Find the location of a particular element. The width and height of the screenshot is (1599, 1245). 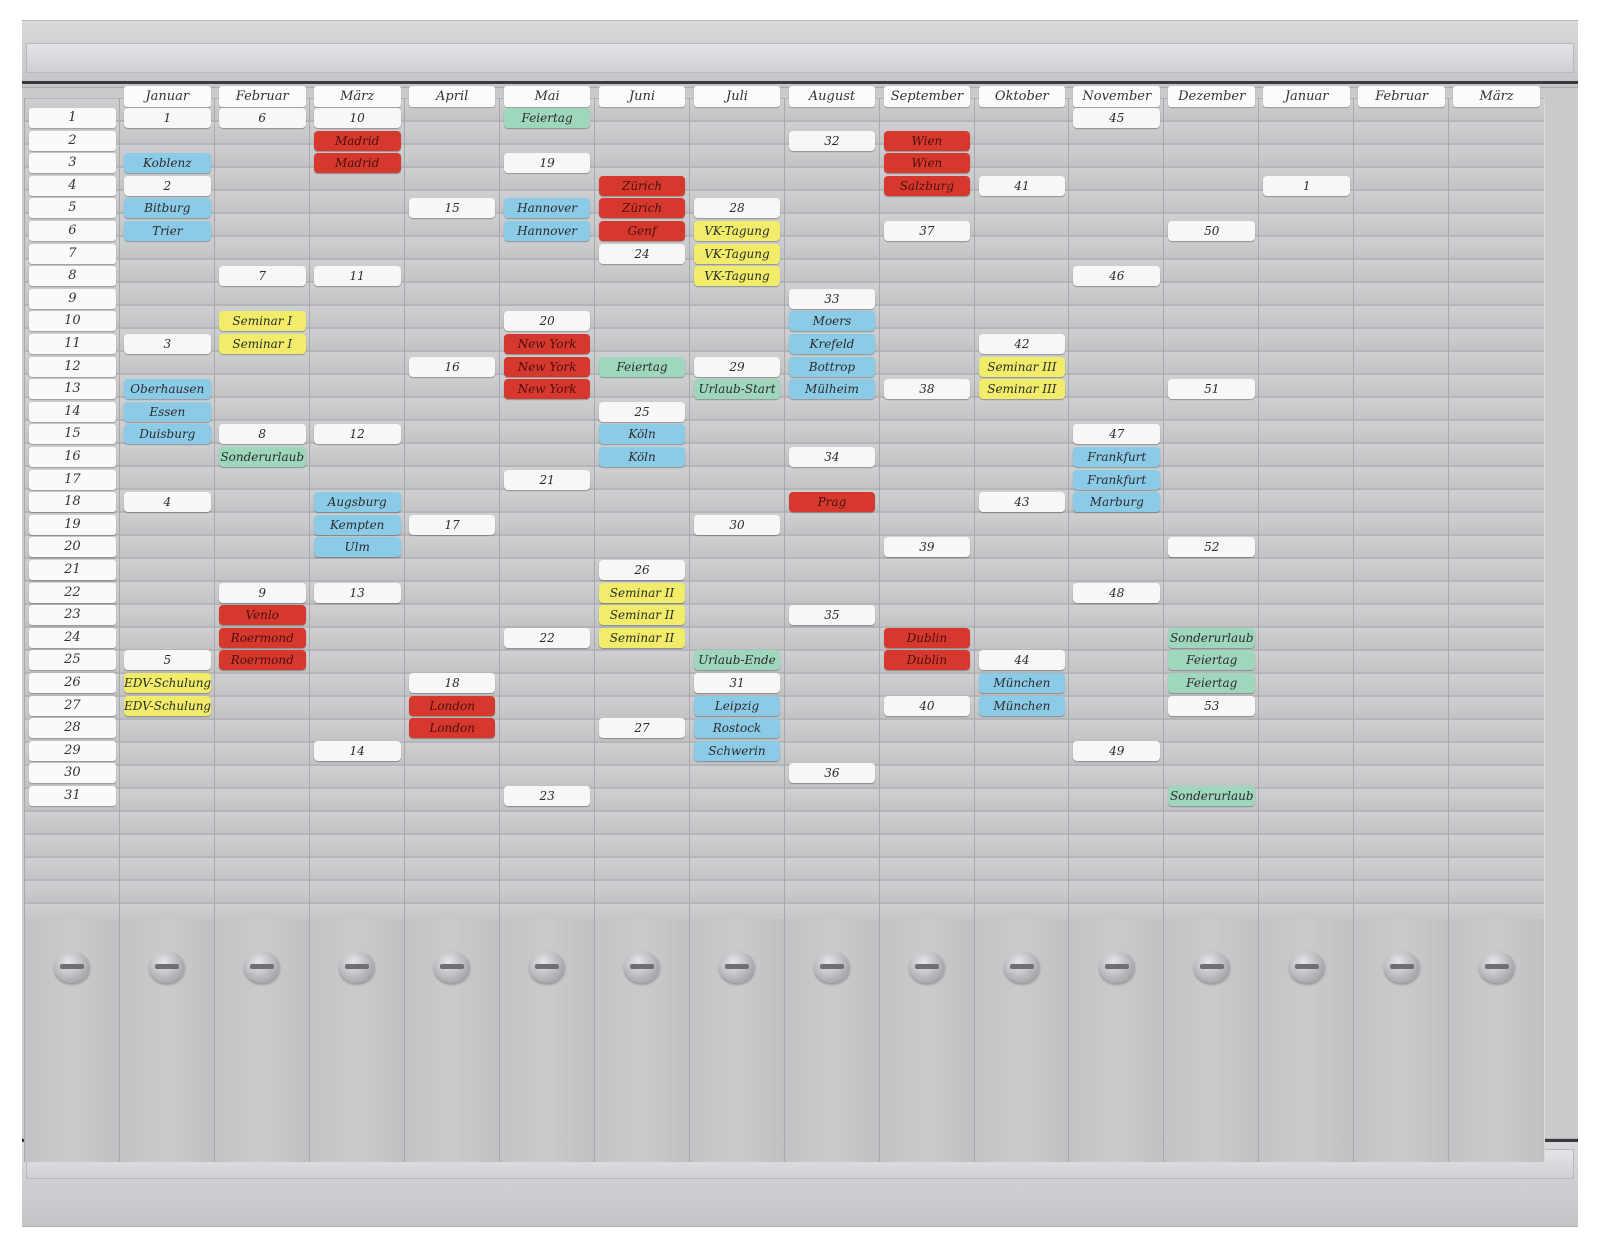

planner-card: 34 is located at coordinates (832, 457).